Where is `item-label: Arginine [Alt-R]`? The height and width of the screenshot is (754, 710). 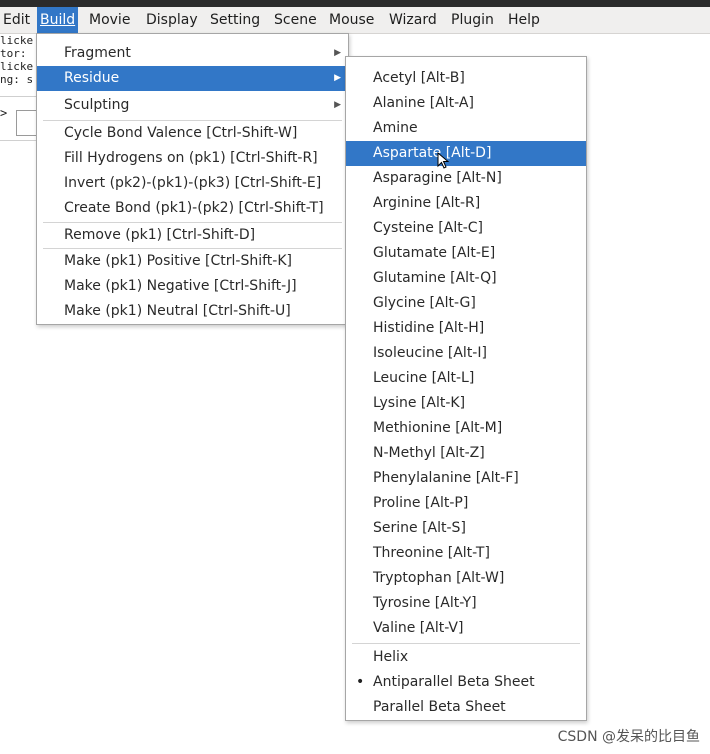
item-label: Arginine [Alt-R] is located at coordinates (427, 203).